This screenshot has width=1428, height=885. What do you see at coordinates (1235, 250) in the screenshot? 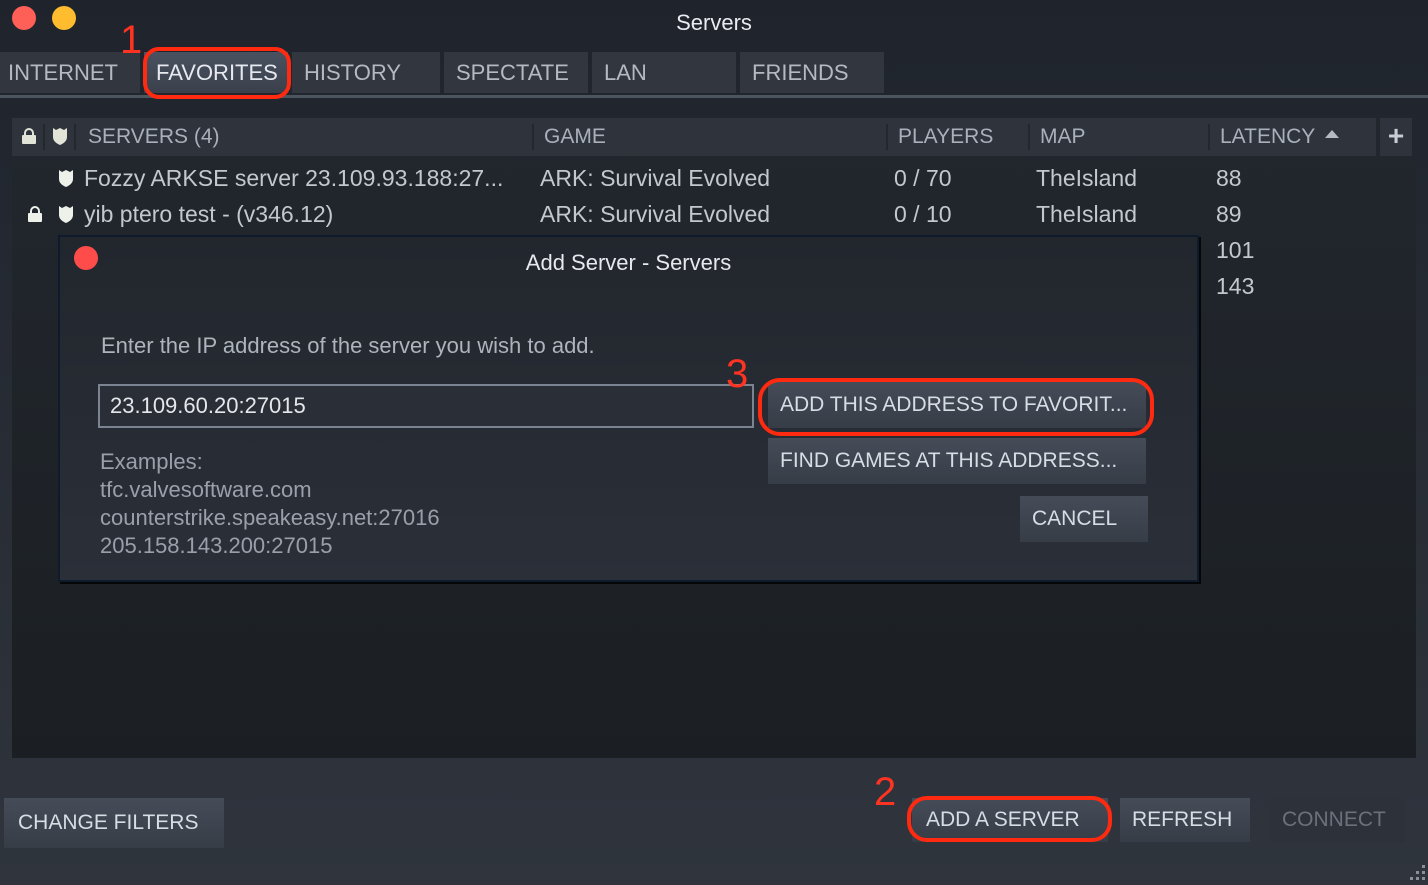
I see `server-latency: 101` at bounding box center [1235, 250].